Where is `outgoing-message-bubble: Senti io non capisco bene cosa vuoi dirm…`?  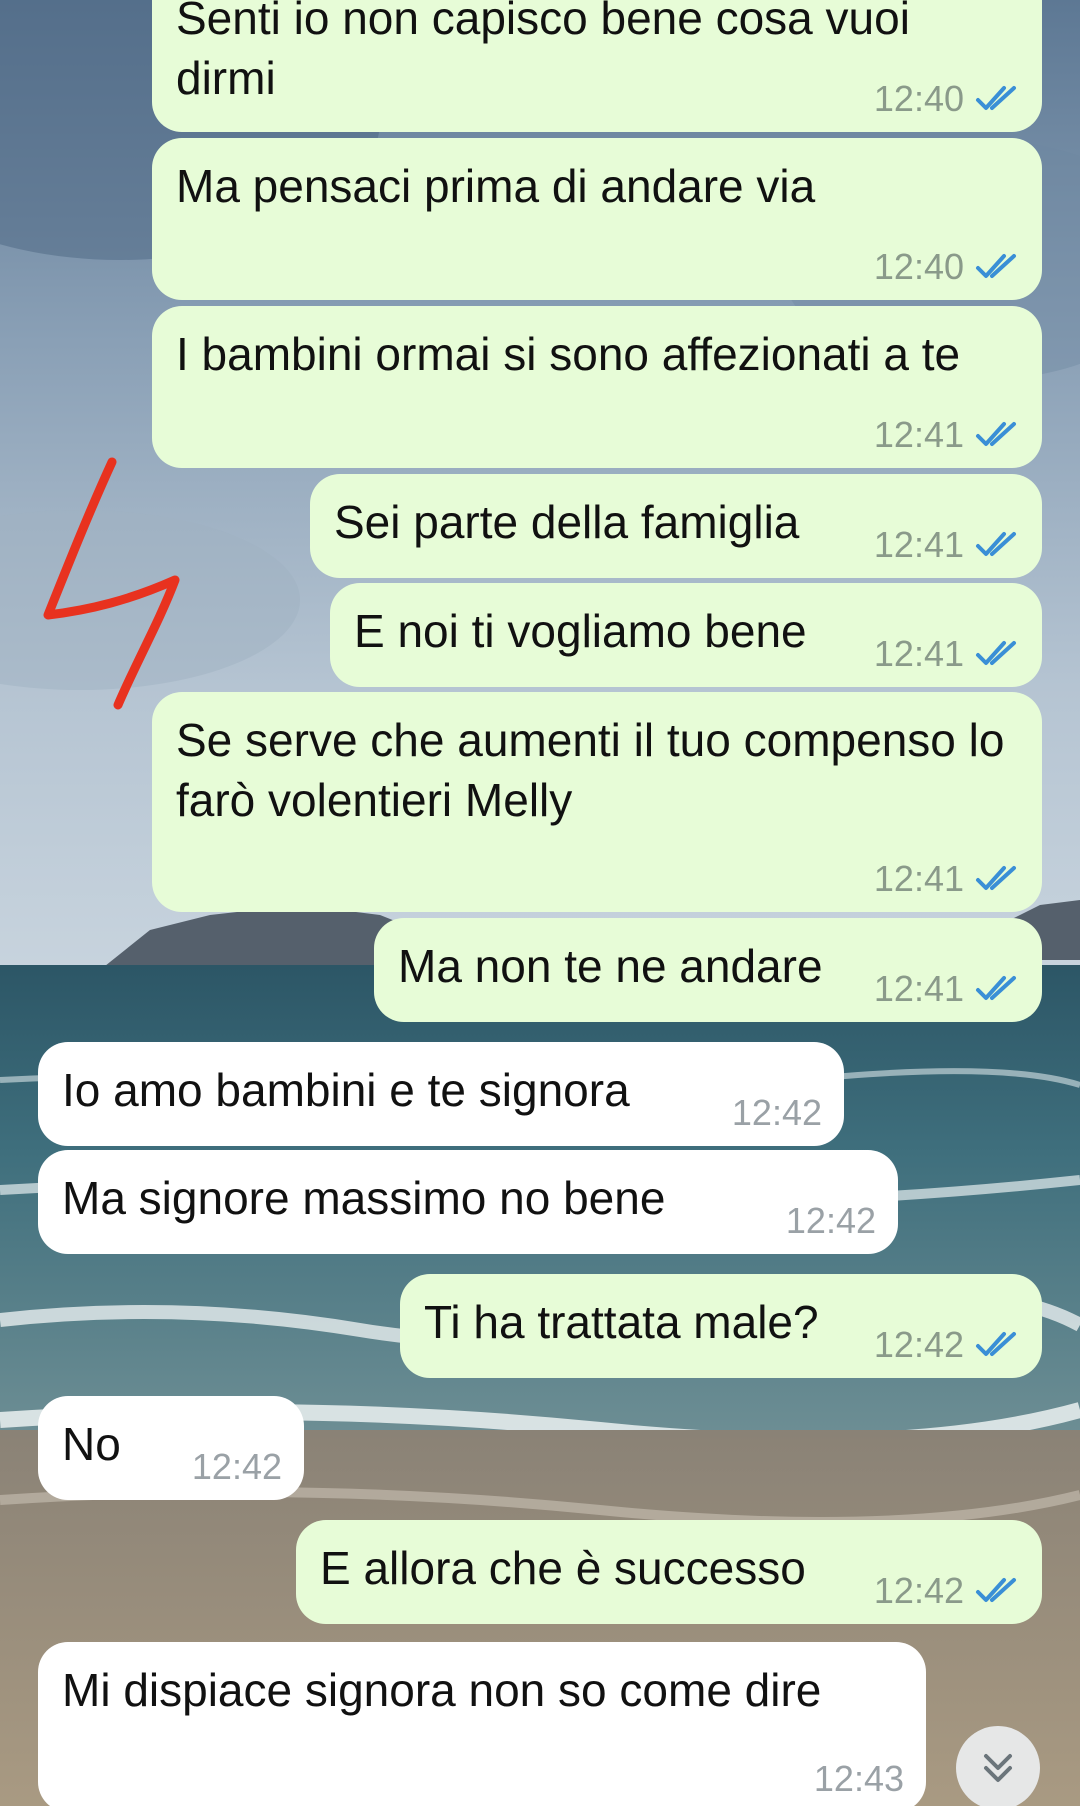
outgoing-message-bubble: Senti io non capisco bene cosa vuoi dirm… is located at coordinates (597, 66).